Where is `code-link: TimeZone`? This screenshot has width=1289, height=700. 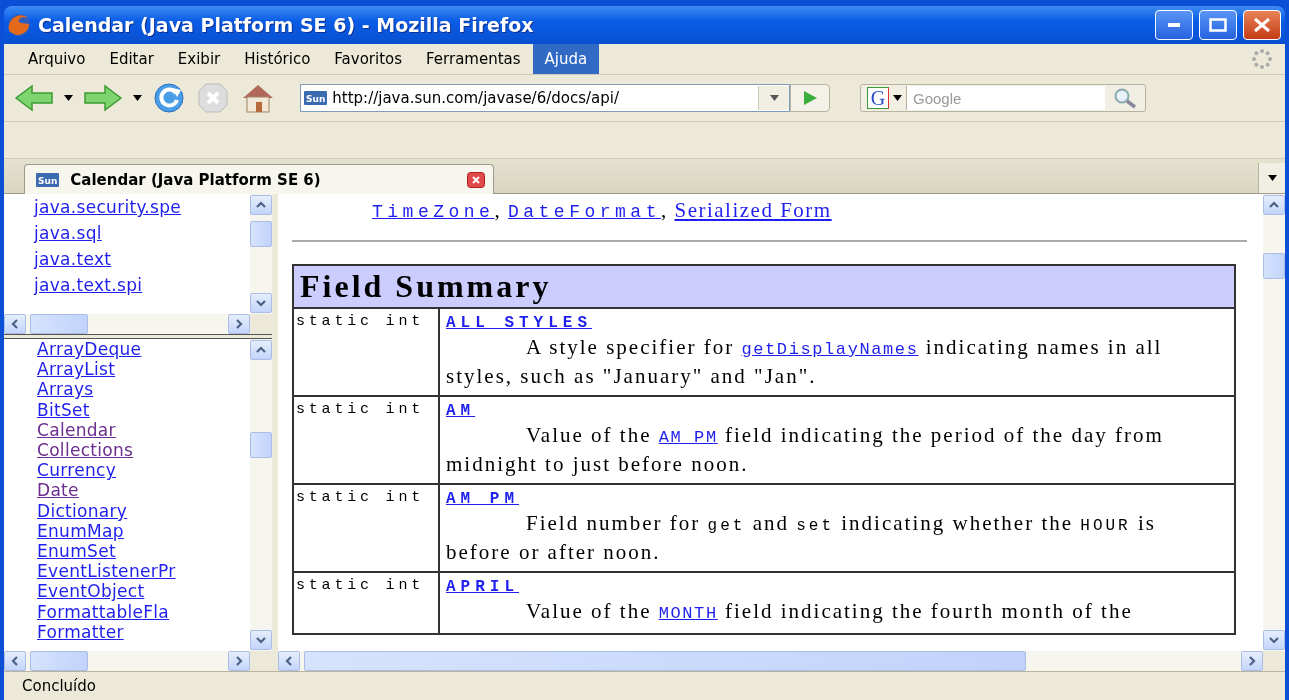
code-link: TimeZone is located at coordinates (433, 212).